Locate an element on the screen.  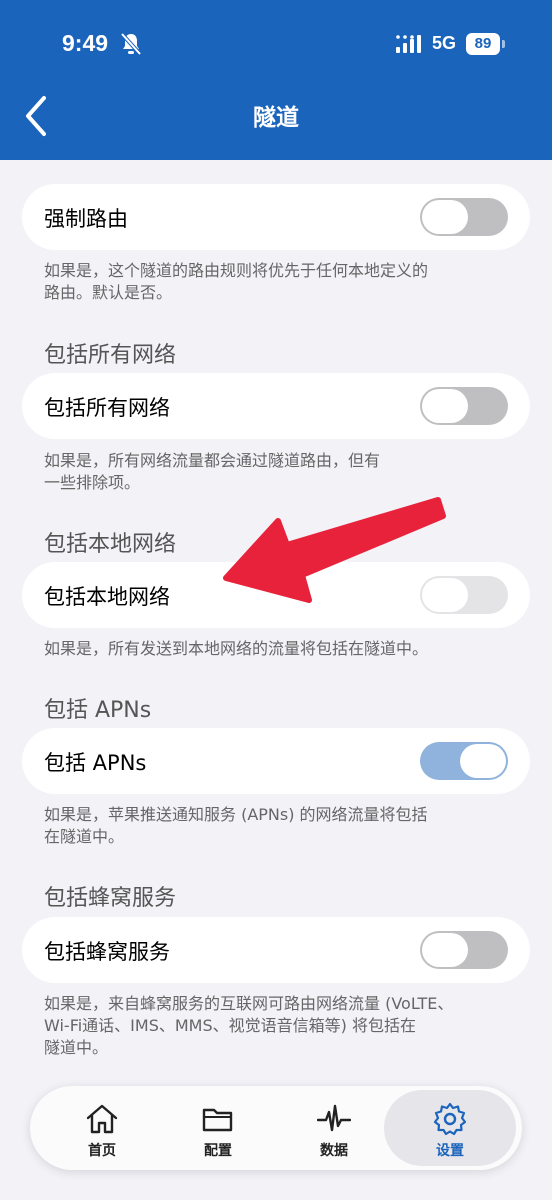
tab-settings: 设置 is located at coordinates (450, 1128).